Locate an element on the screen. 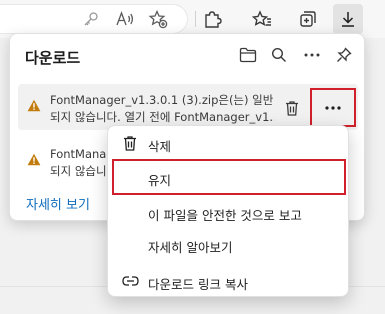 The width and height of the screenshot is (385, 314). item-more-actions-button is located at coordinates (333, 107).